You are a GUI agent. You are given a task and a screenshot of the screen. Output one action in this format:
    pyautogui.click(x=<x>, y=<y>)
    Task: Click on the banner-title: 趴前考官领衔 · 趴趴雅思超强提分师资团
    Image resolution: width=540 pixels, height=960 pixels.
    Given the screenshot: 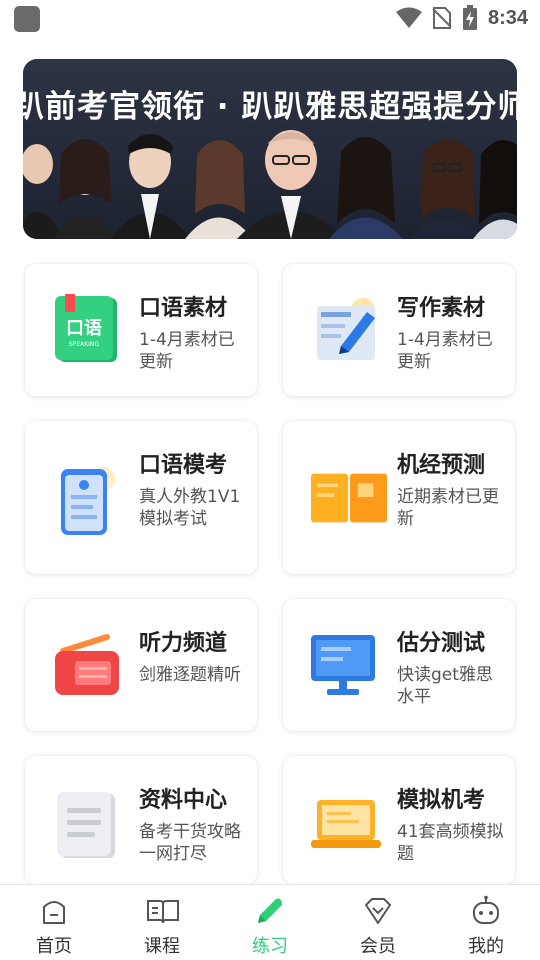 What is the action you would take?
    pyautogui.click(x=270, y=107)
    